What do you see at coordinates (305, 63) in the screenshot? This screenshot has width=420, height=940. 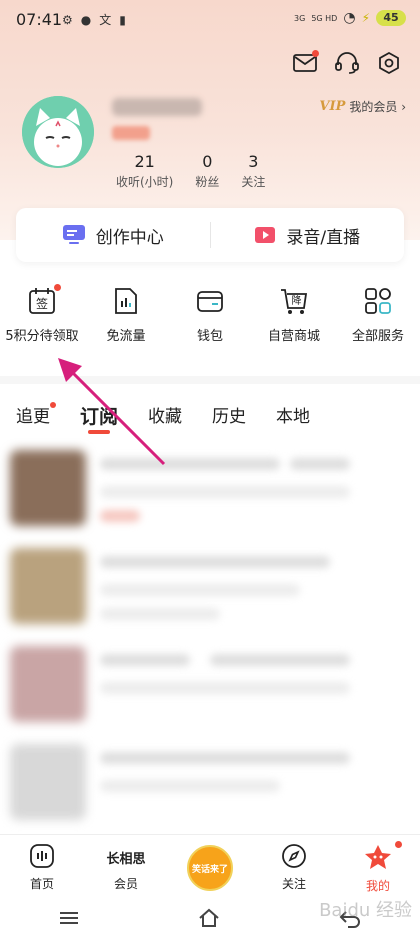 I see `mail-button` at bounding box center [305, 63].